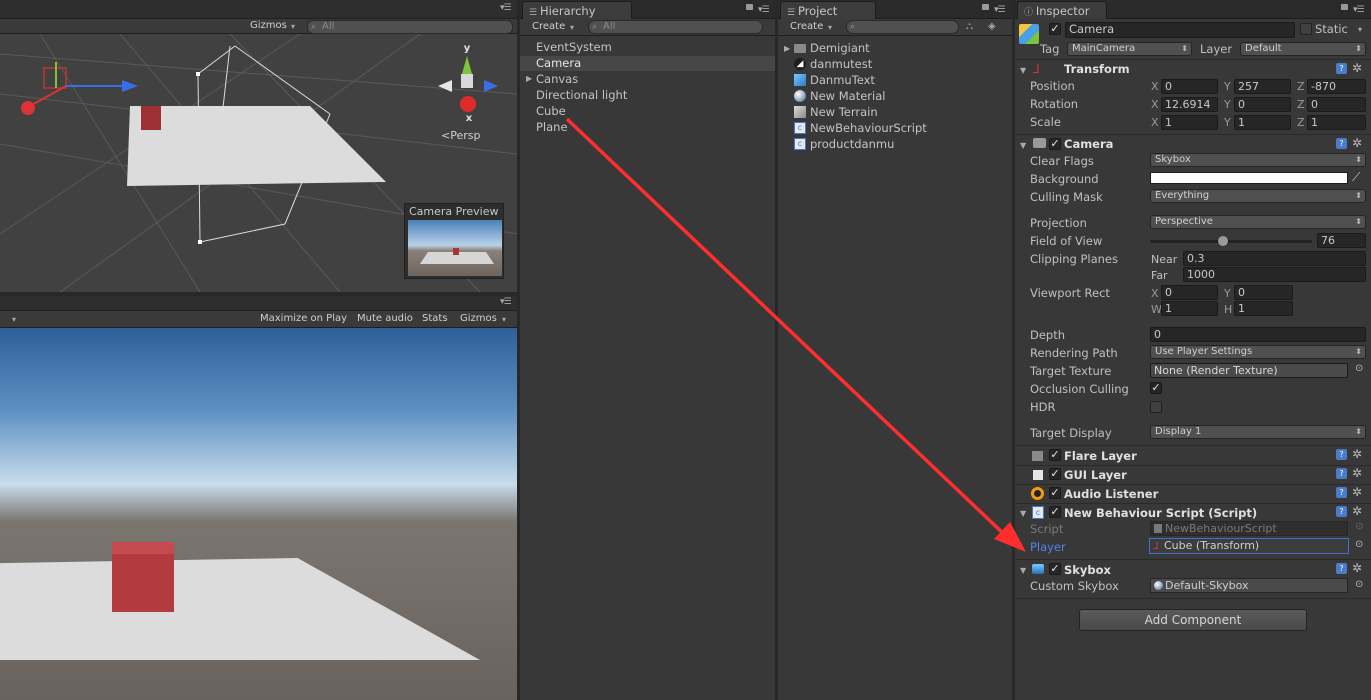  Describe the element at coordinates (1274, 274) in the screenshot. I see `far-field: 1000` at that location.